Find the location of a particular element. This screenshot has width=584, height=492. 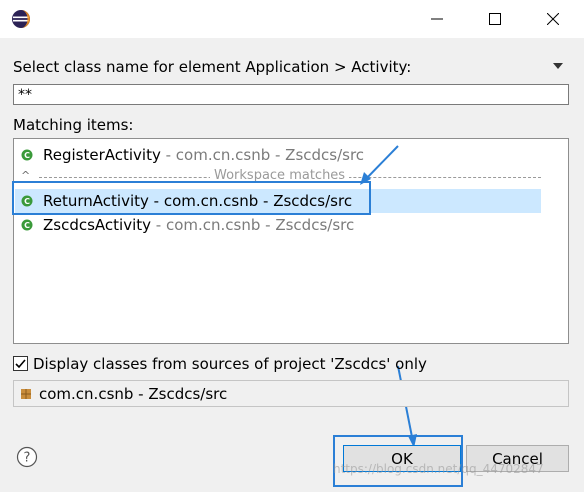

help-icon: ? is located at coordinates (27, 457).